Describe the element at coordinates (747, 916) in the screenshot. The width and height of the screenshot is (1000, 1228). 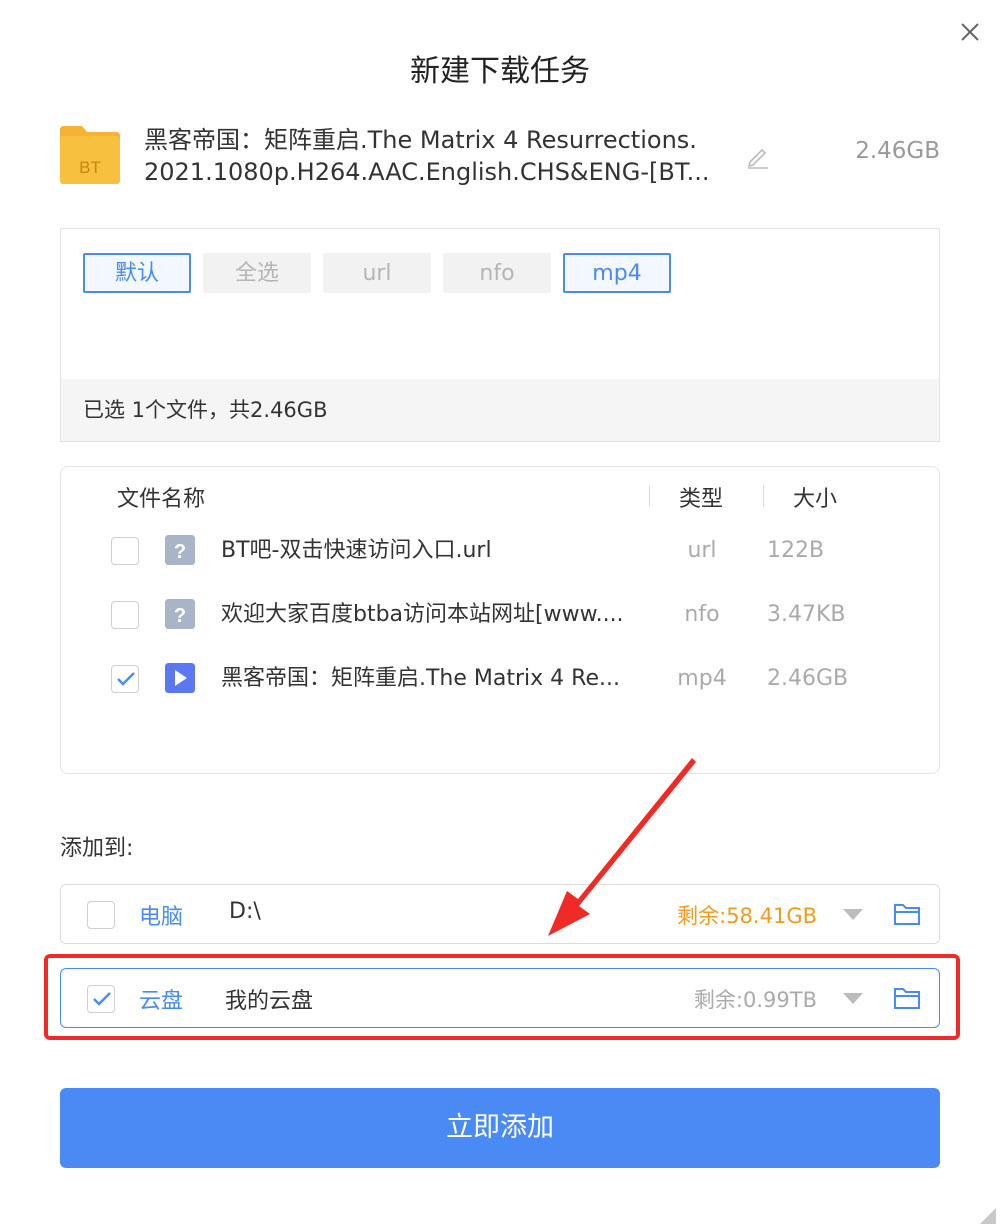
I see `free-space-text: 剩余:58.41GB` at that location.